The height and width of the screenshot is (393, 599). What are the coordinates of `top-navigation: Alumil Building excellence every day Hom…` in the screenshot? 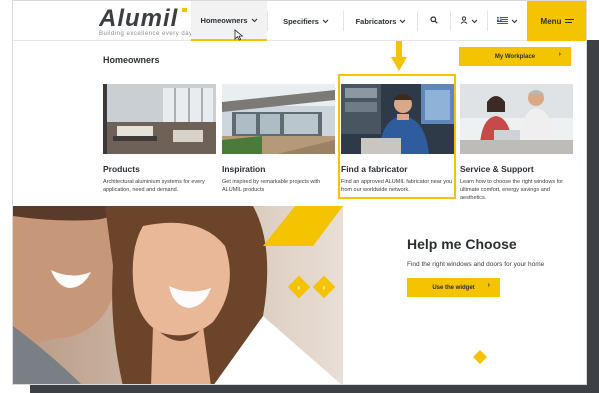 It's located at (299, 21).